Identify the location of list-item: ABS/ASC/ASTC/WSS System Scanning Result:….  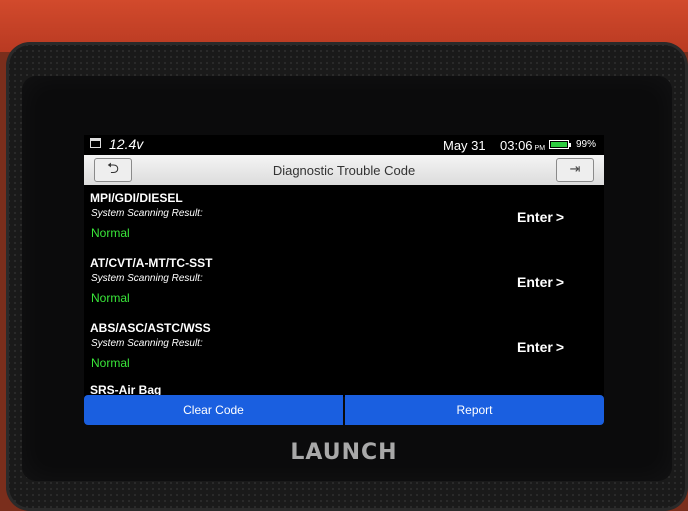
(344, 349).